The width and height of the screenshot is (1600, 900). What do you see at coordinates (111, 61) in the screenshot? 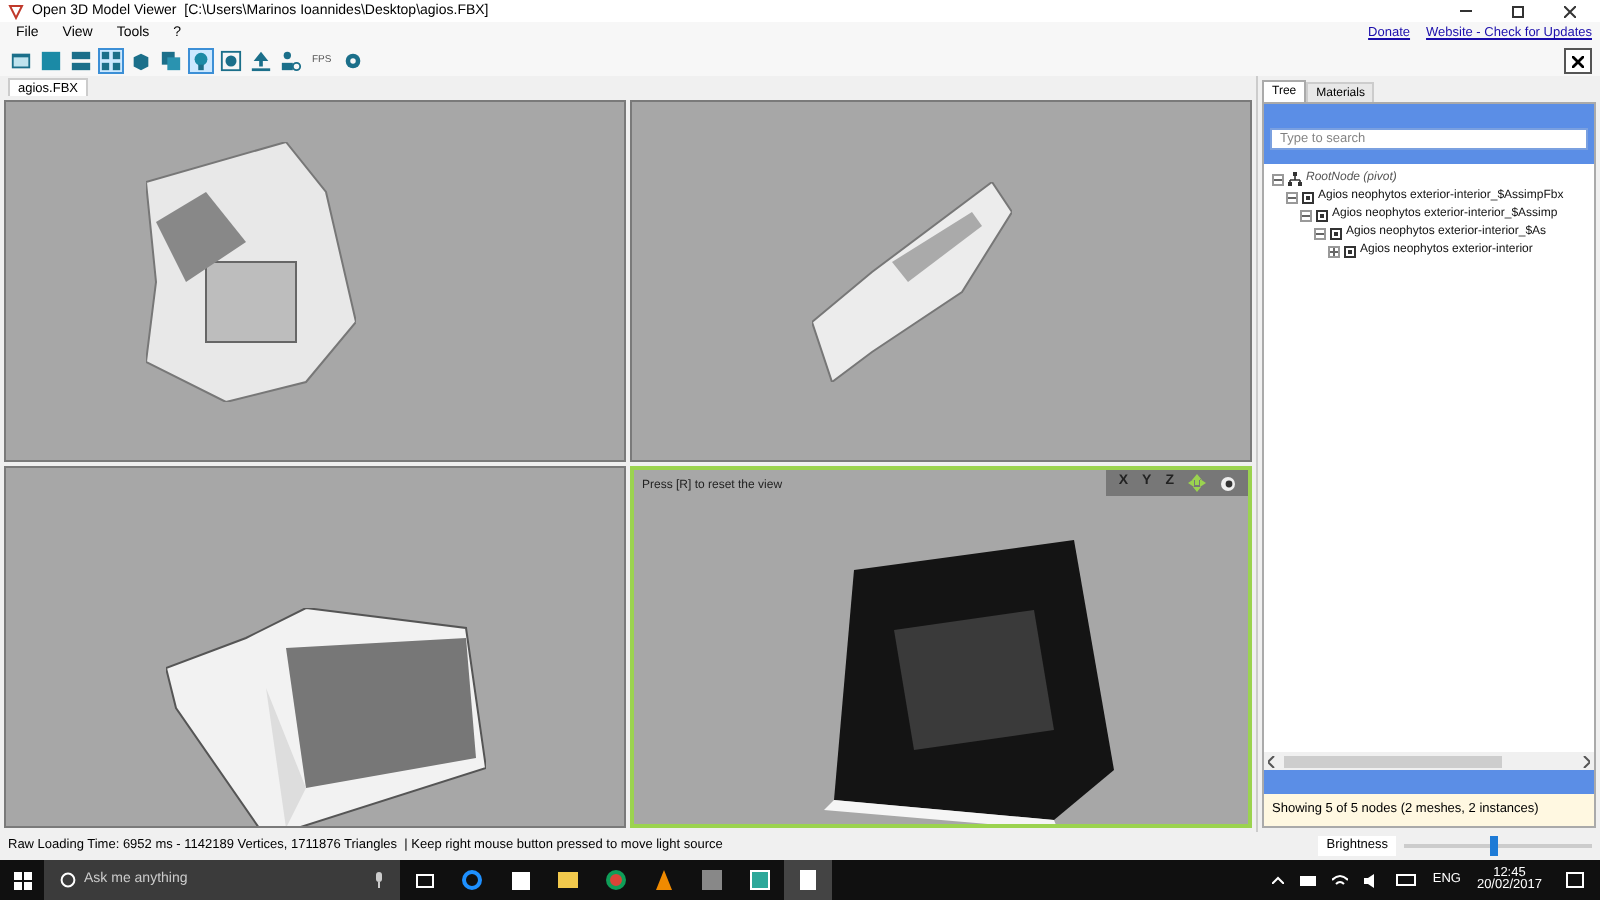
I see `four-view-button` at bounding box center [111, 61].